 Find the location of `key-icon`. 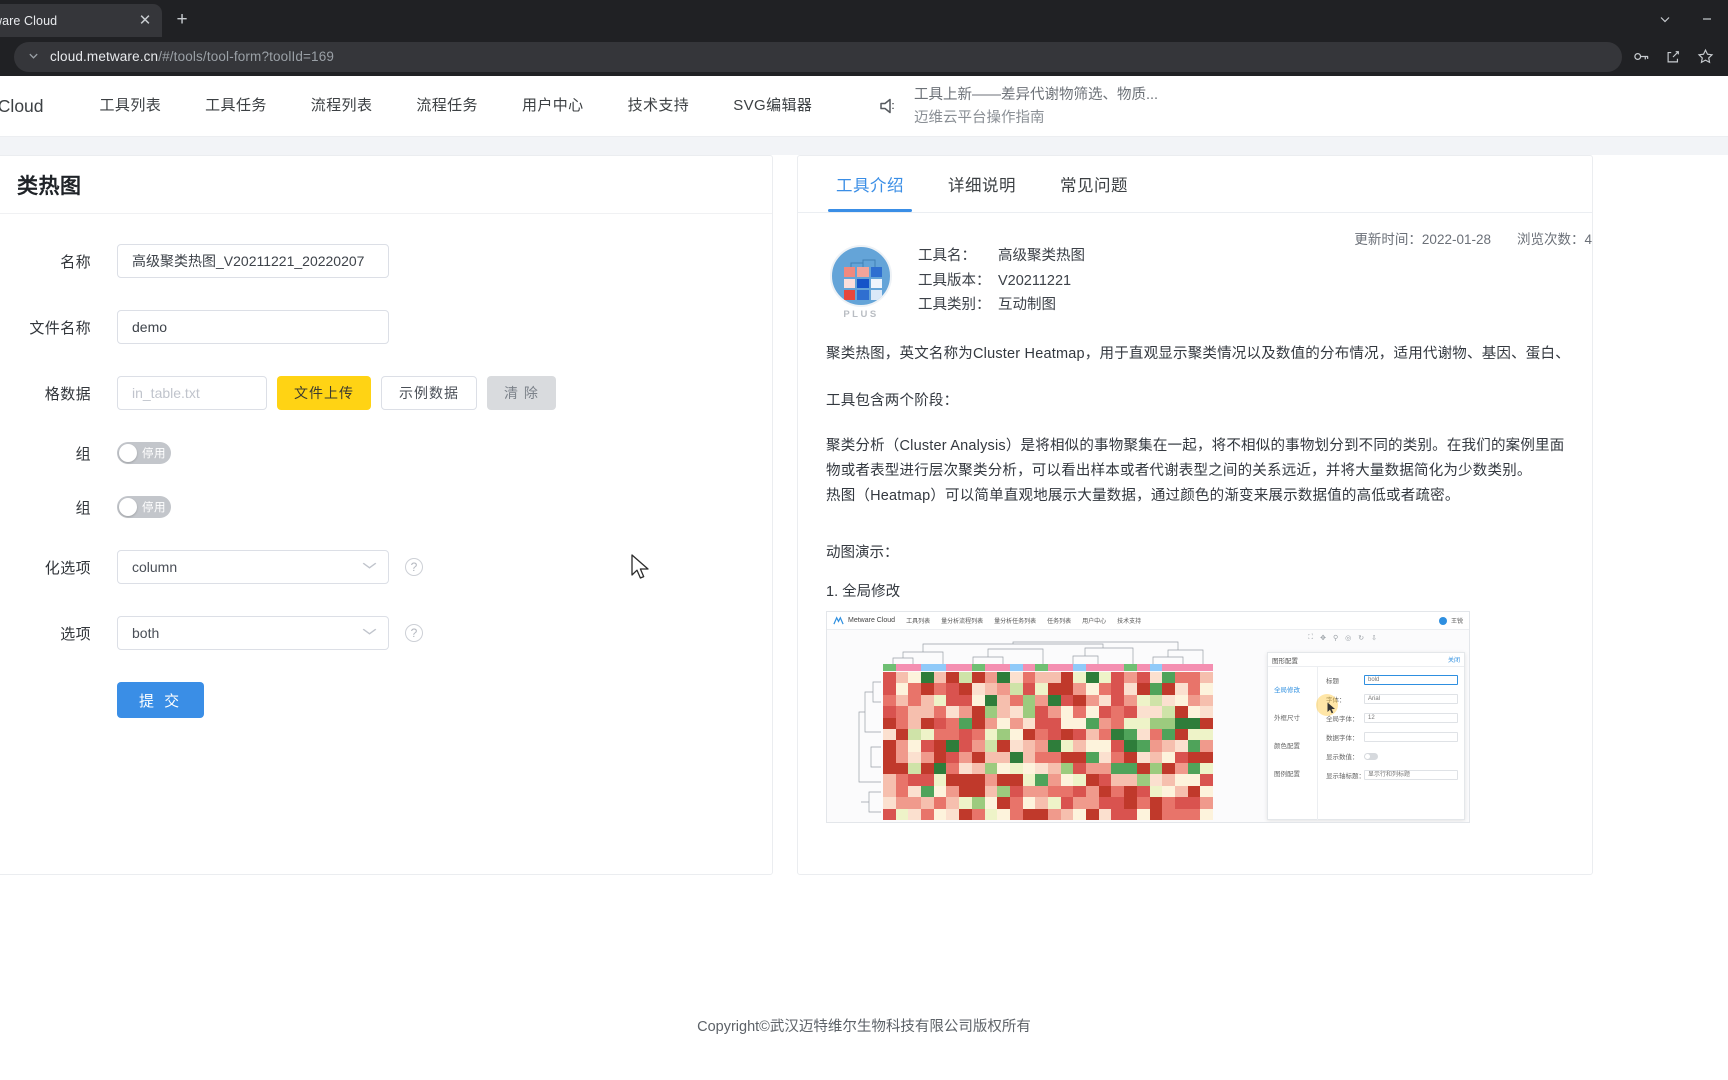

key-icon is located at coordinates (1641, 57).